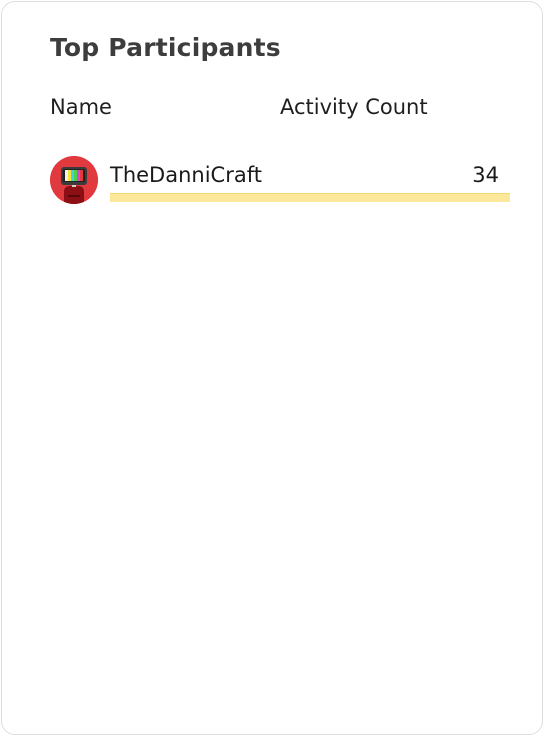  Describe the element at coordinates (165, 47) in the screenshot. I see `card-title: Top Participants` at that location.